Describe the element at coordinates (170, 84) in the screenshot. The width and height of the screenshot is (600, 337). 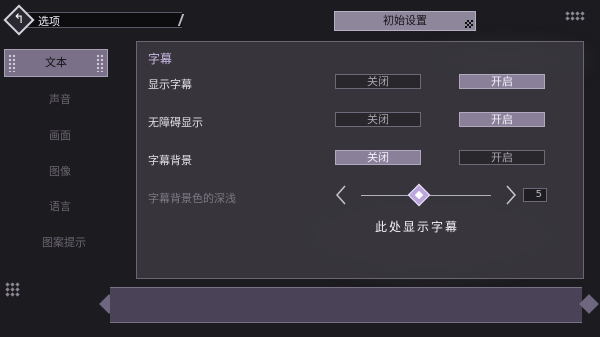
I see `row-label-show-subtitles: 显示字幕` at that location.